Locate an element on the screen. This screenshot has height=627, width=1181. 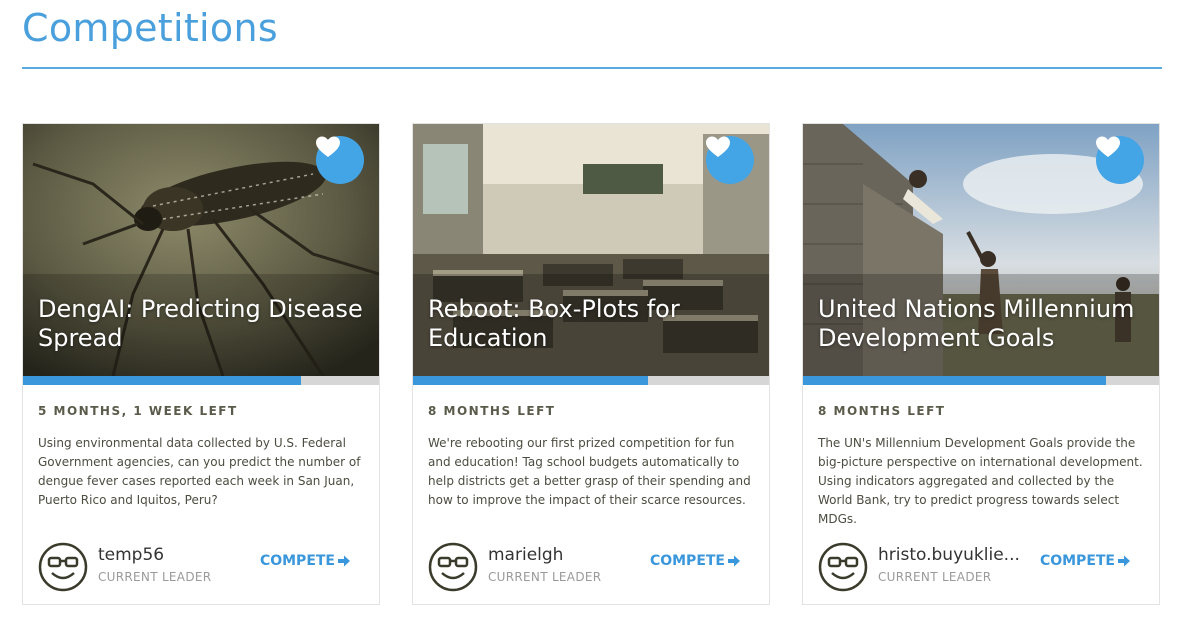
competition-title: DengAI: Predicting Disease Spread is located at coordinates (203, 324).